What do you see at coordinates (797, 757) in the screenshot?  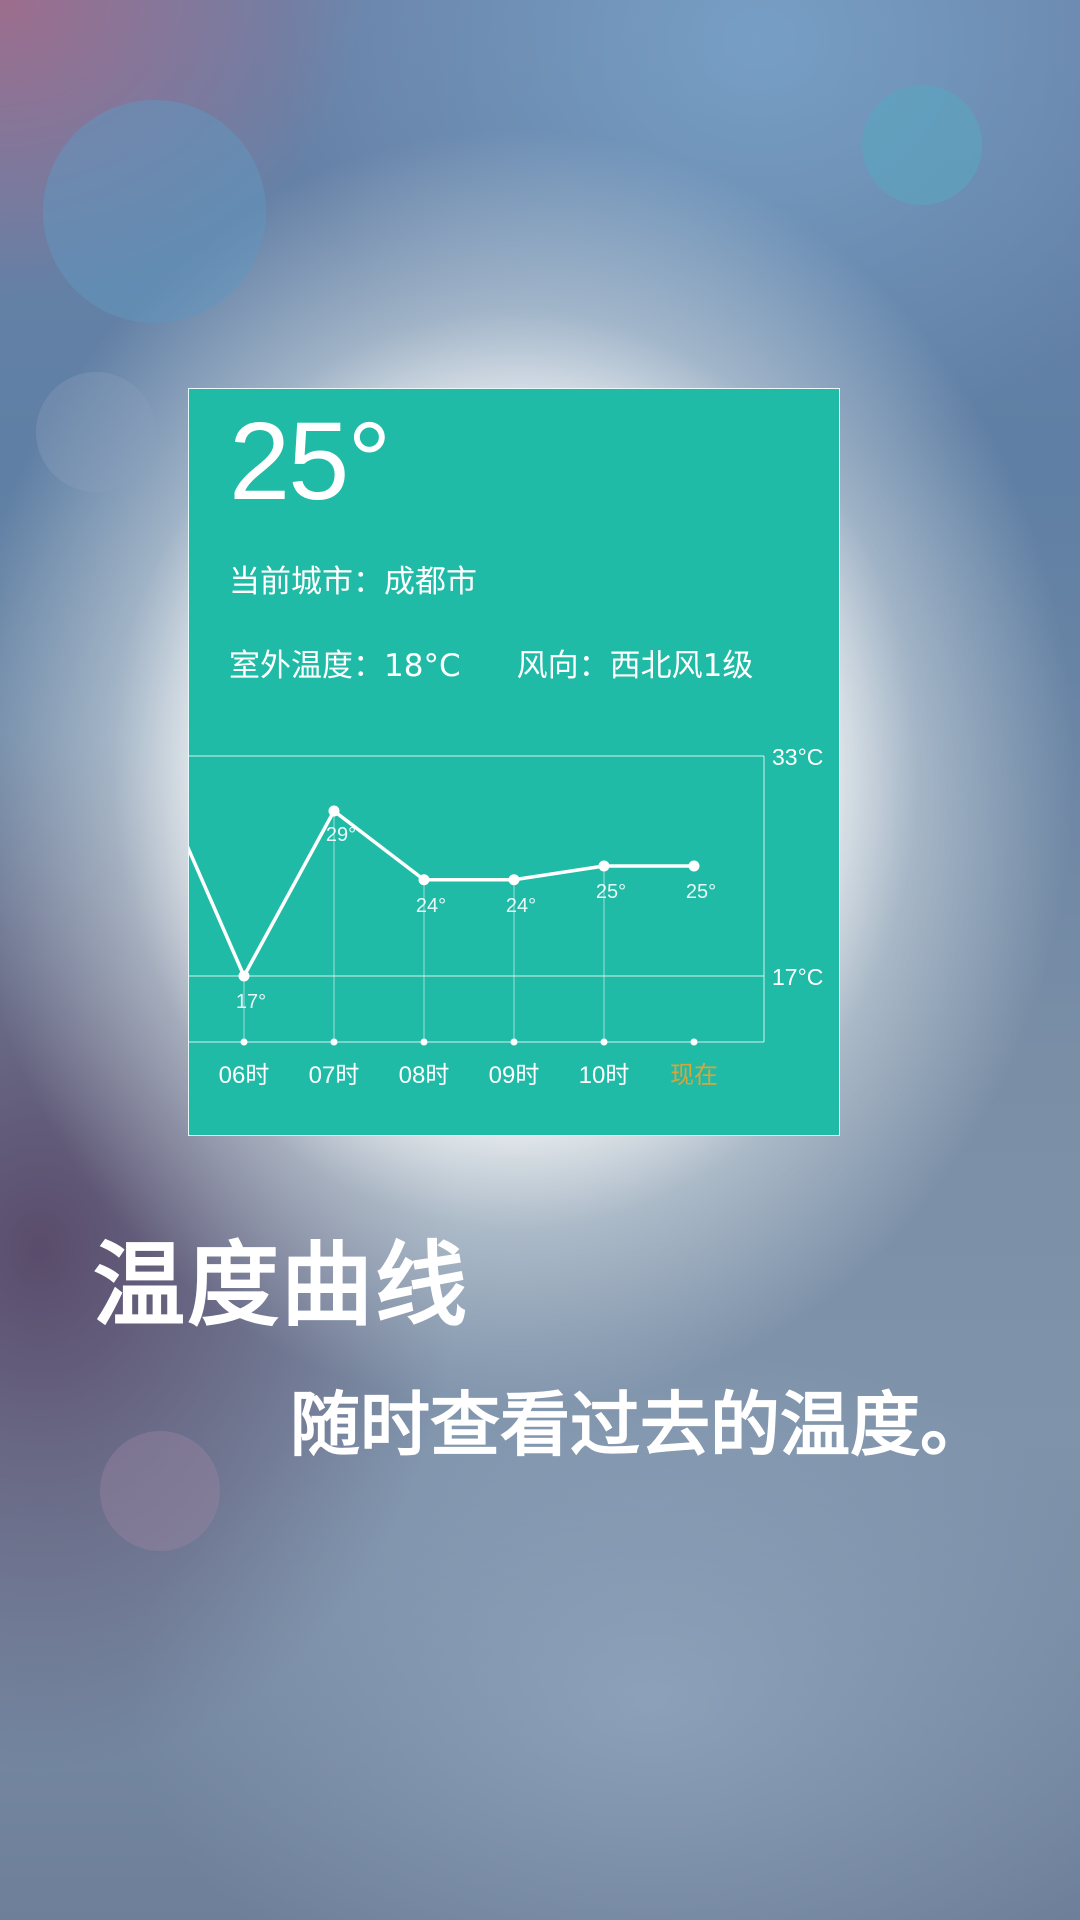 I see `y-max-label: 33°C` at bounding box center [797, 757].